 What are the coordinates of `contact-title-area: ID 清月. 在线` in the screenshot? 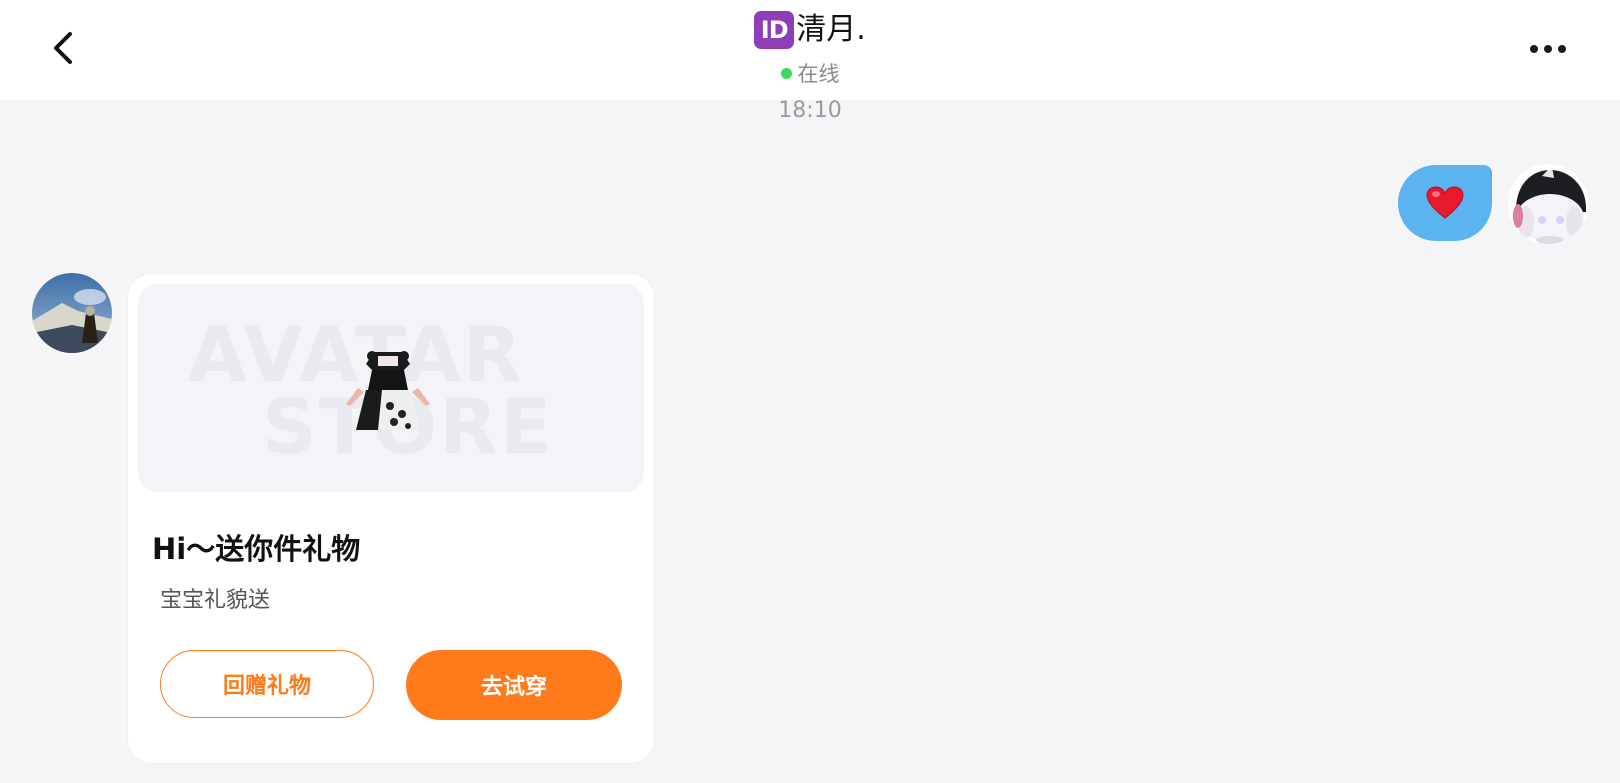 It's located at (810, 48).